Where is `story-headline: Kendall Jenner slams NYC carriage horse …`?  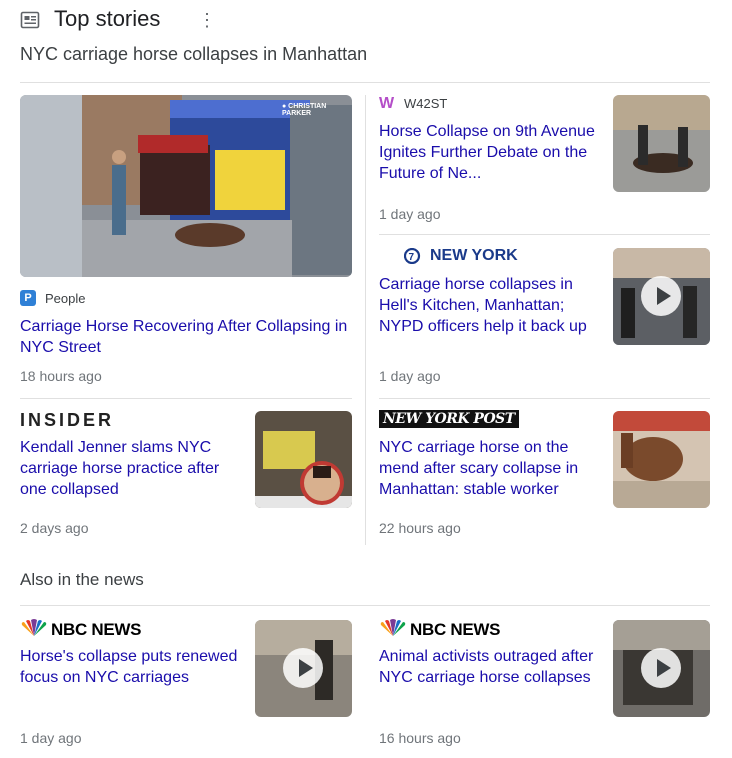
story-headline: Kendall Jenner slams NYC carriage horse … is located at coordinates (132, 468).